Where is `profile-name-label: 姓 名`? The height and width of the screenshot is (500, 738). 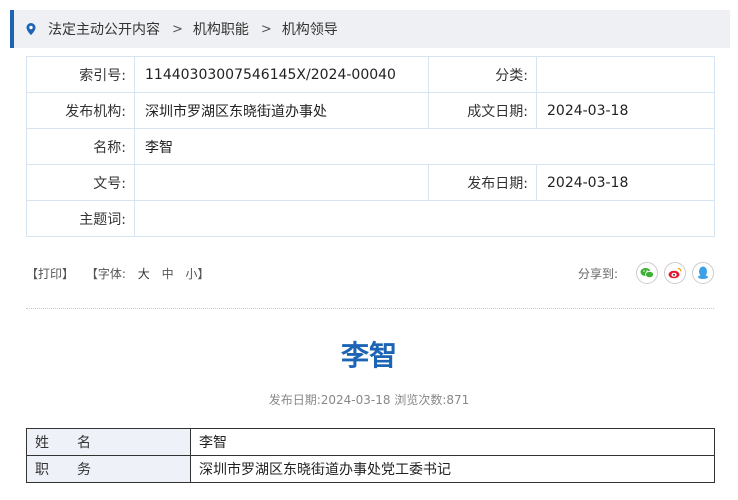 profile-name-label: 姓 名 is located at coordinates (108, 442).